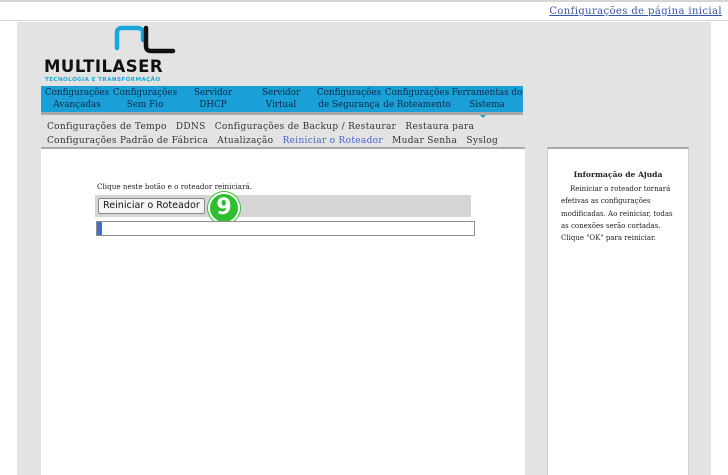 The height and width of the screenshot is (475, 728). What do you see at coordinates (224, 208) in the screenshot?
I see `step-number-badge: 9` at bounding box center [224, 208].